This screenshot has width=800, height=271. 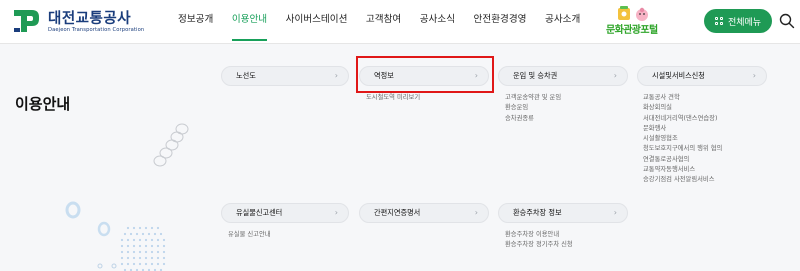 What do you see at coordinates (43, 104) in the screenshot?
I see `page-title: 이용안내` at bounding box center [43, 104].